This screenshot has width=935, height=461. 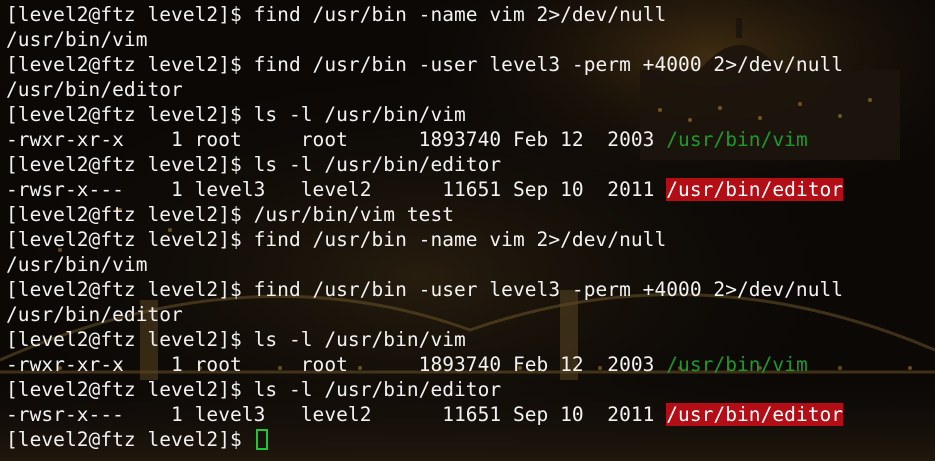 I want to click on command-text: [level2@ftz level2]$ /usr/bin/vim test, so click(x=230, y=214).